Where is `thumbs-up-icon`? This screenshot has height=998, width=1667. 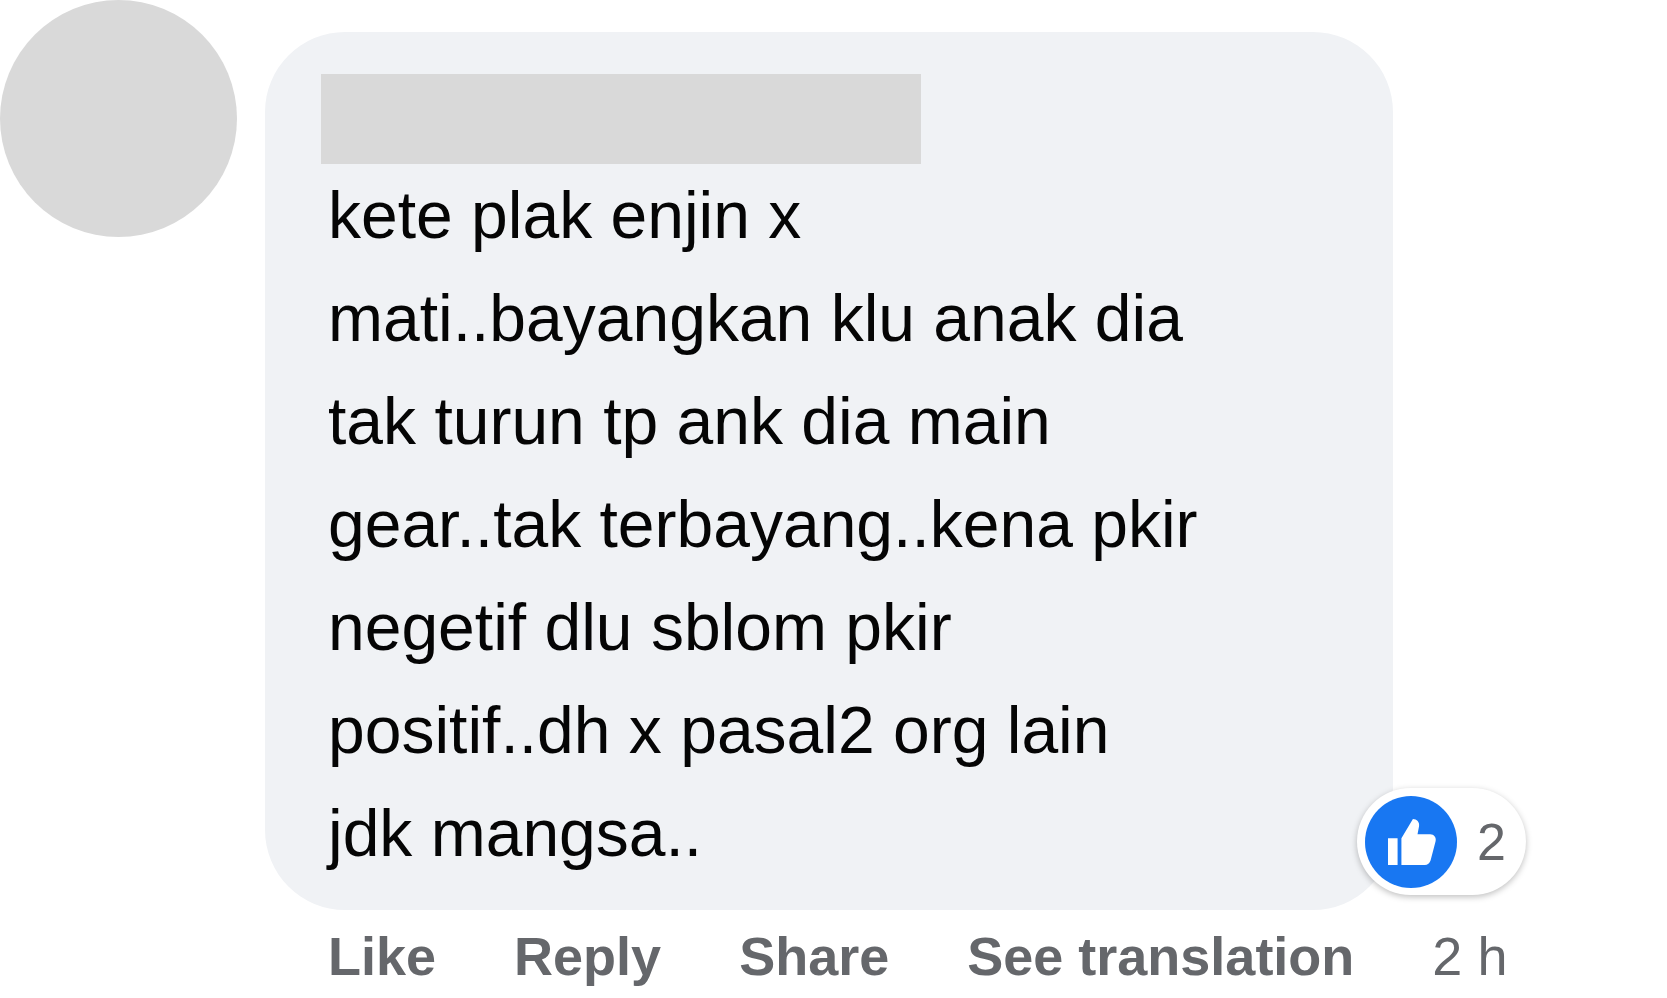 thumbs-up-icon is located at coordinates (1411, 841).